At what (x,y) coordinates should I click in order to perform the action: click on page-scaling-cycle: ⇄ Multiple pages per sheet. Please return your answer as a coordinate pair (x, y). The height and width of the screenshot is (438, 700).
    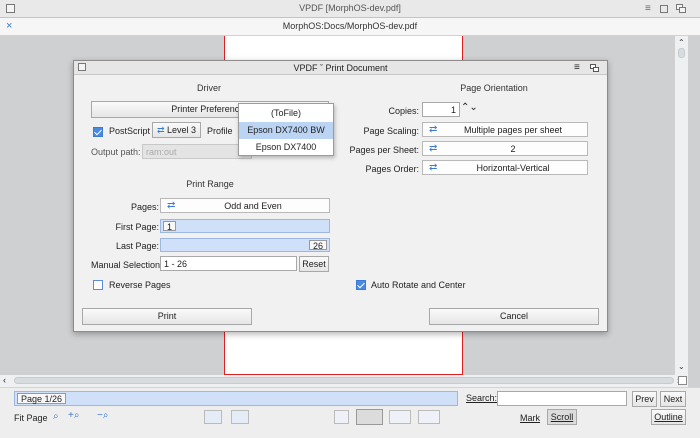
    Looking at the image, I should click on (505, 129).